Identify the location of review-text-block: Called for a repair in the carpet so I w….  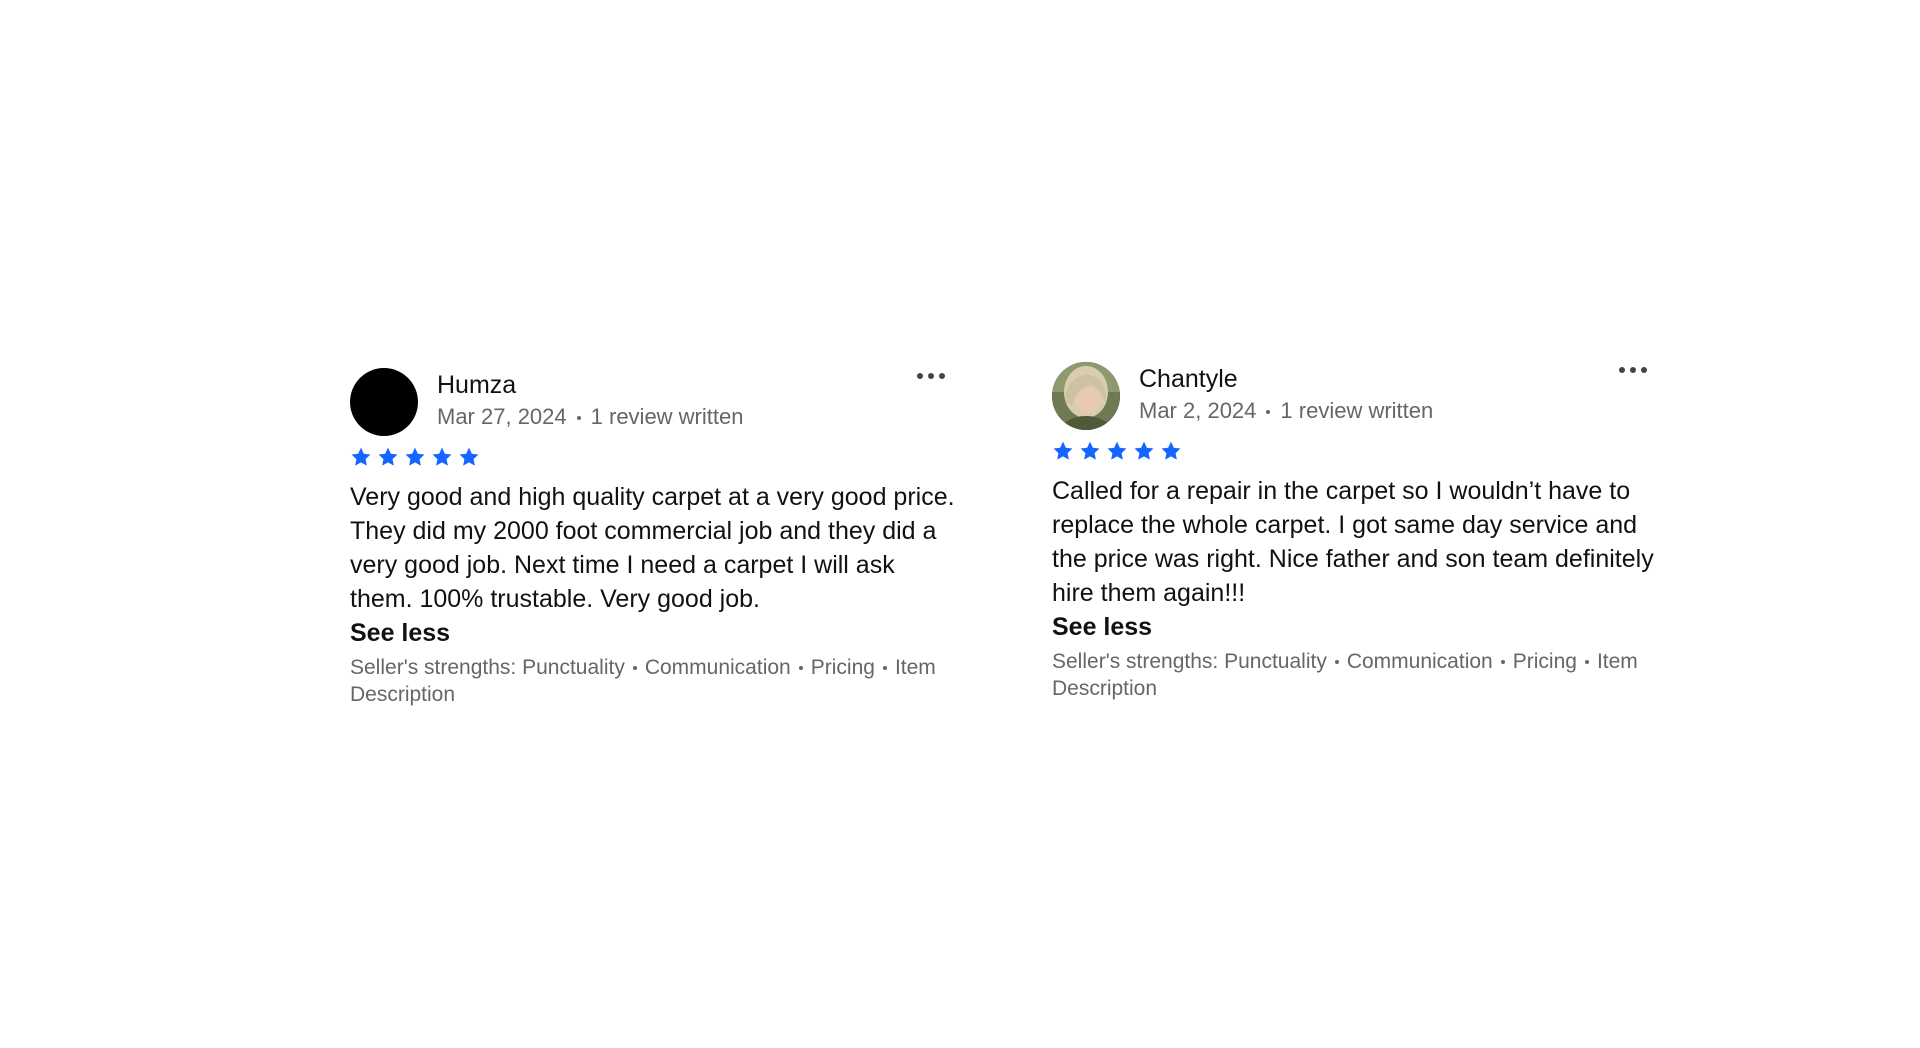
(1354, 559).